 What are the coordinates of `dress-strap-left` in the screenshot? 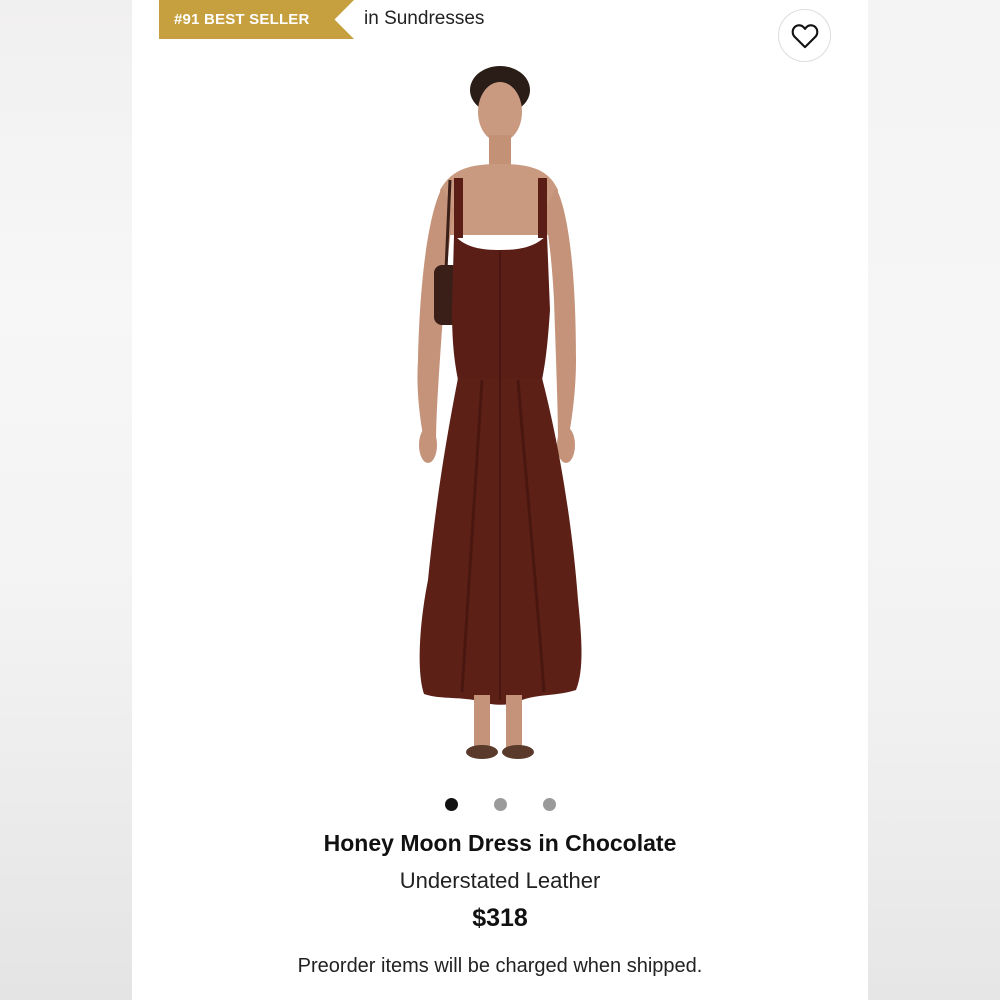 It's located at (458, 208).